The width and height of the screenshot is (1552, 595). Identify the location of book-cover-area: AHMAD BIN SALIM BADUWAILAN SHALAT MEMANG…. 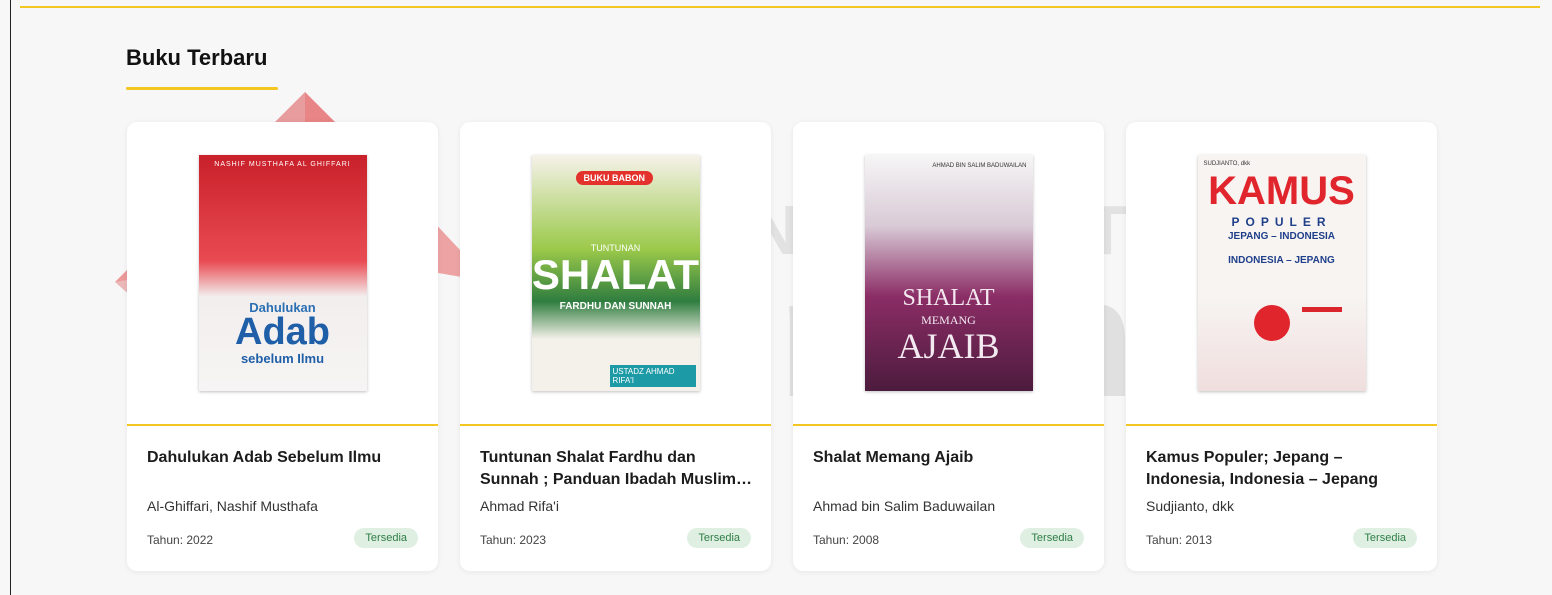
(948, 274).